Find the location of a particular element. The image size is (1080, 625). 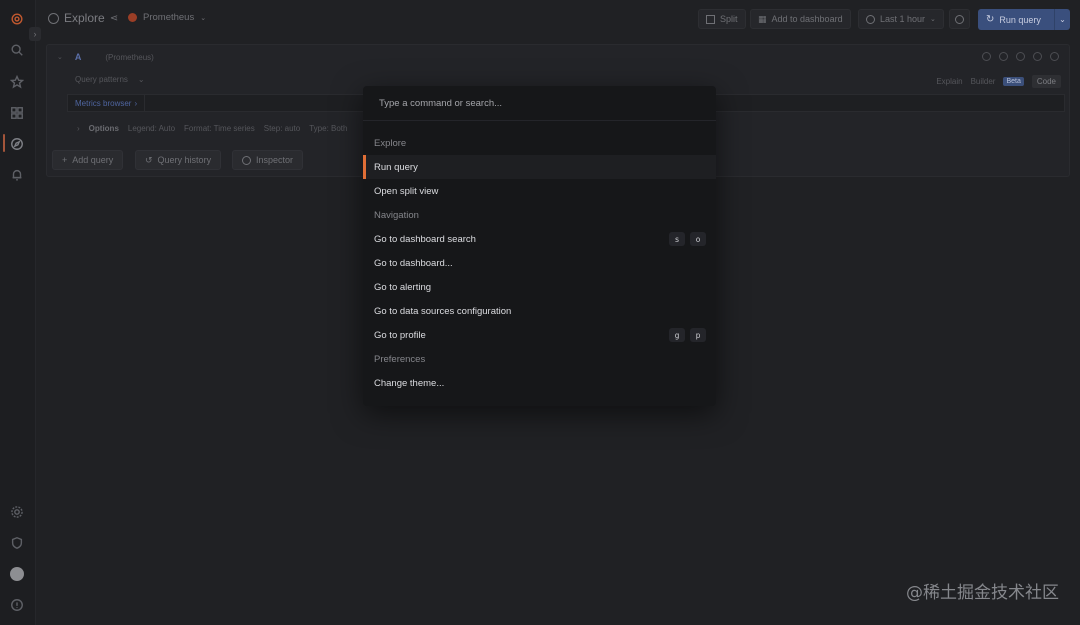

query-row-actions is located at coordinates (1020, 56).